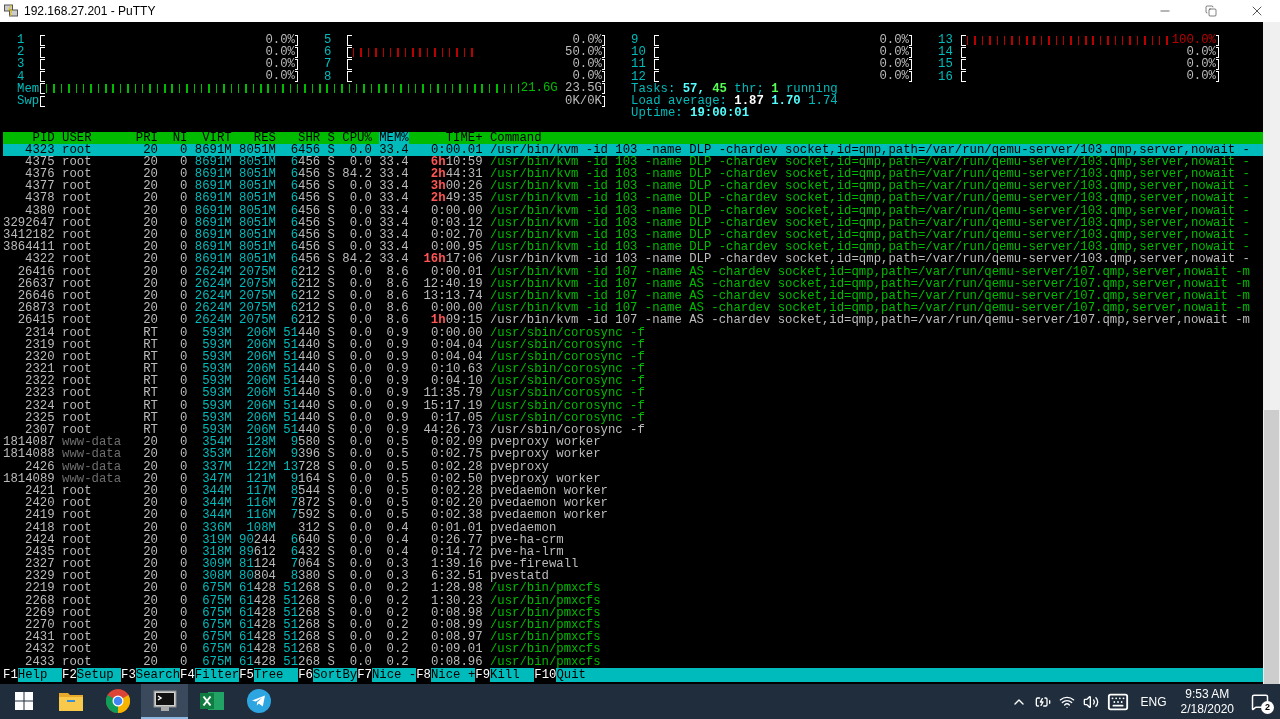  I want to click on process-row: 2321 root RT 0 593M 206M 51440 S 0.0 0.9 0:10.63 /usr/sbin/corosync -f, so click(633, 369).